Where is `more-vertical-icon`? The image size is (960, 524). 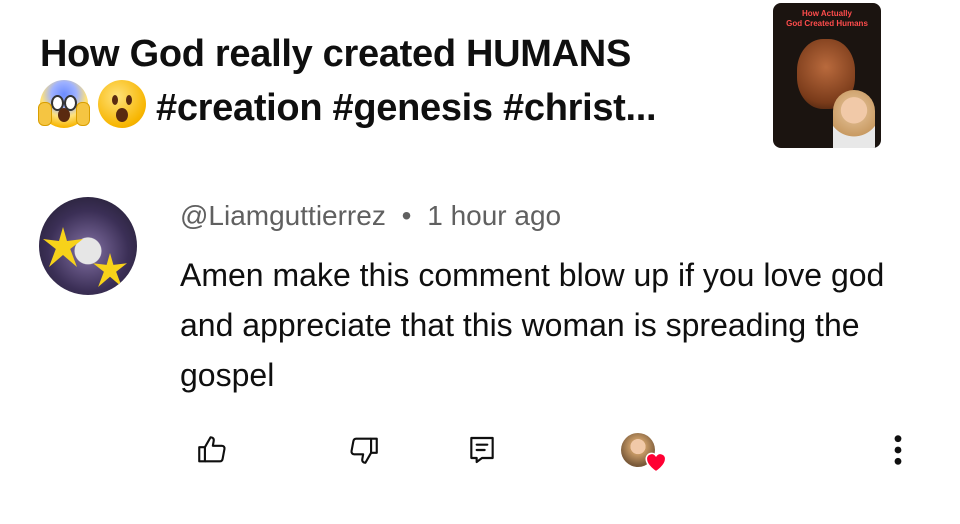
more-vertical-icon is located at coordinates (898, 450).